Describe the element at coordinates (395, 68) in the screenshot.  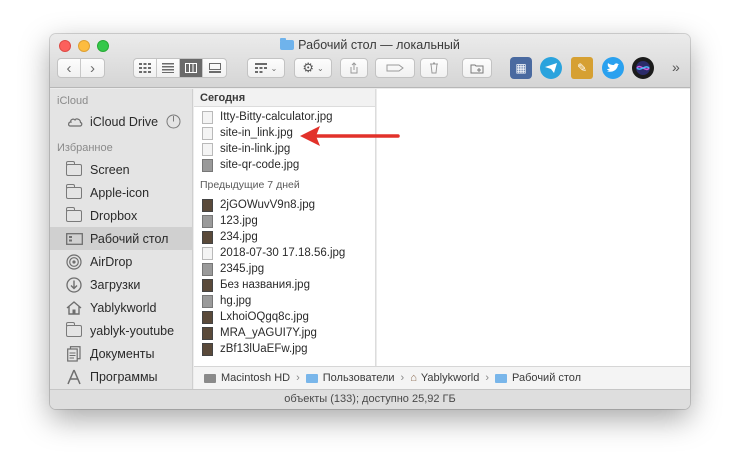
I see `tags-button` at that location.